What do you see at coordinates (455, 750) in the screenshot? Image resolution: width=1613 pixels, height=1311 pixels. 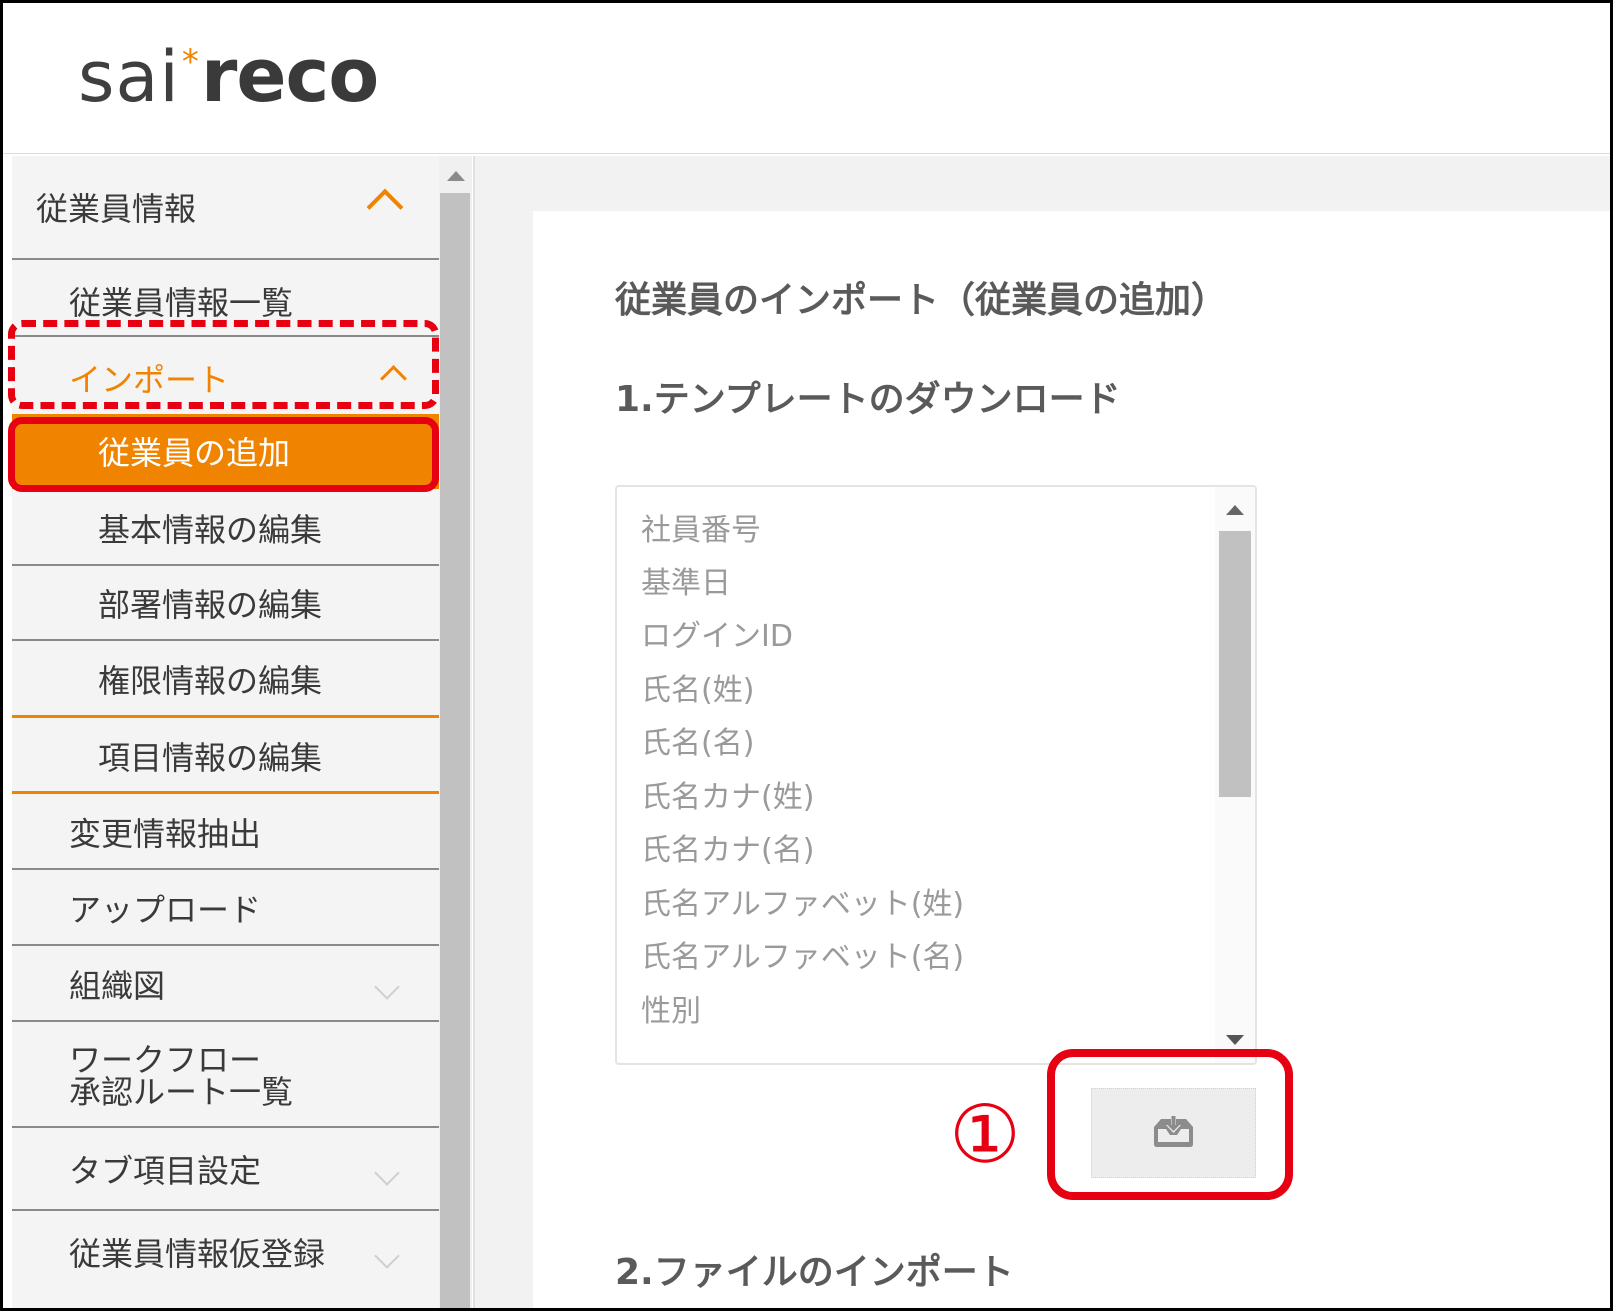 I see `sidebar-scroll-thumb` at bounding box center [455, 750].